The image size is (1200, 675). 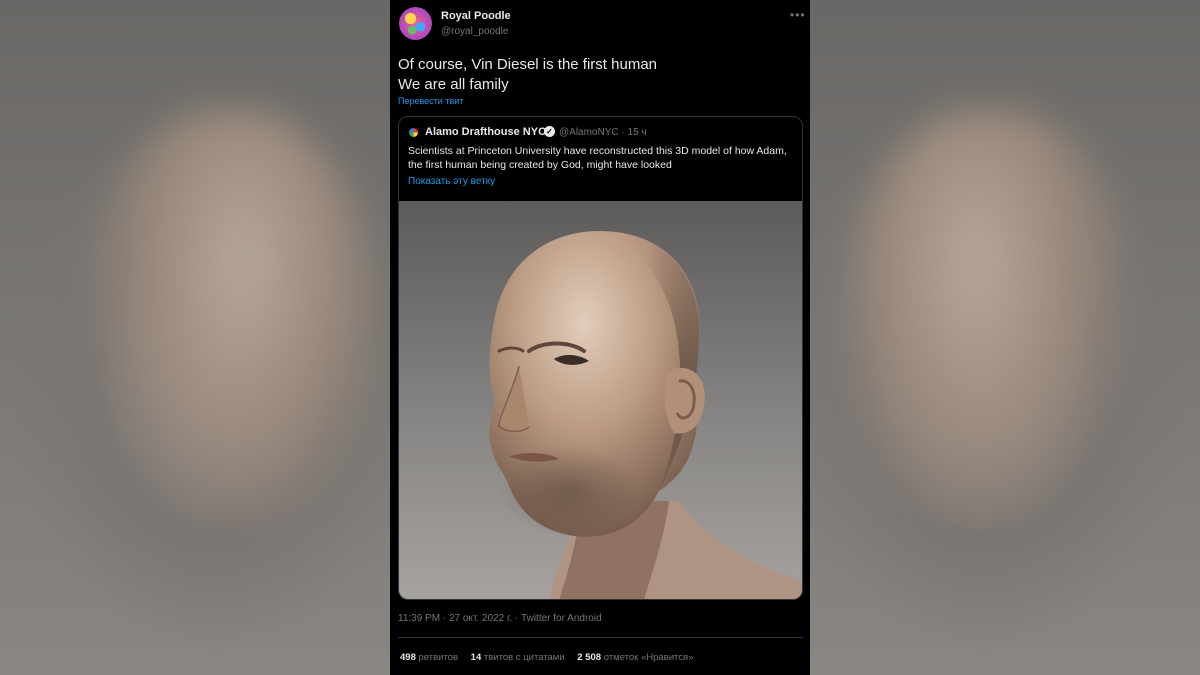 I want to click on author-name: Royal Poodle, so click(x=476, y=16).